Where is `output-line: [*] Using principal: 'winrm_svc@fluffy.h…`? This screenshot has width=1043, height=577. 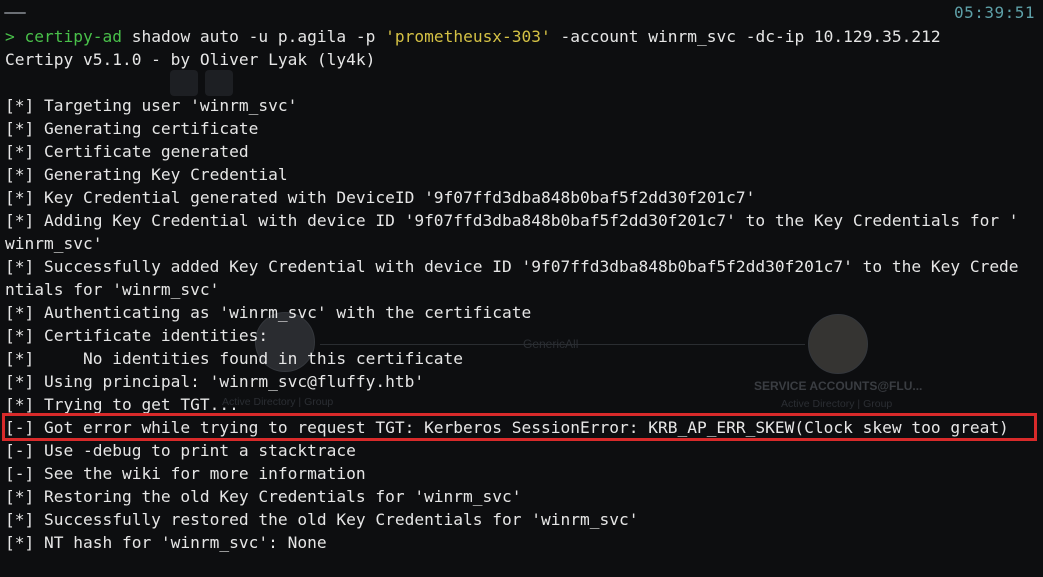
output-line: [*] Using principal: 'winrm_svc@fluffy.h… is located at coordinates (215, 381).